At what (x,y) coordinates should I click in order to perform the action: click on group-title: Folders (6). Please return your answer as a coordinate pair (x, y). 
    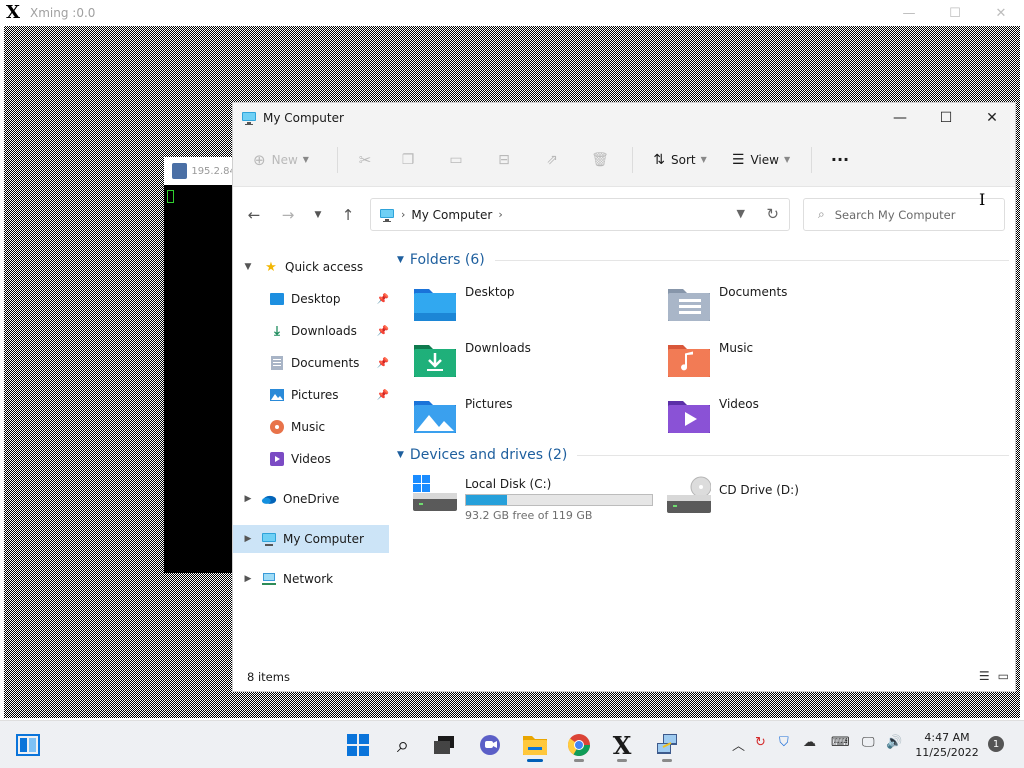
    Looking at the image, I should click on (447, 260).